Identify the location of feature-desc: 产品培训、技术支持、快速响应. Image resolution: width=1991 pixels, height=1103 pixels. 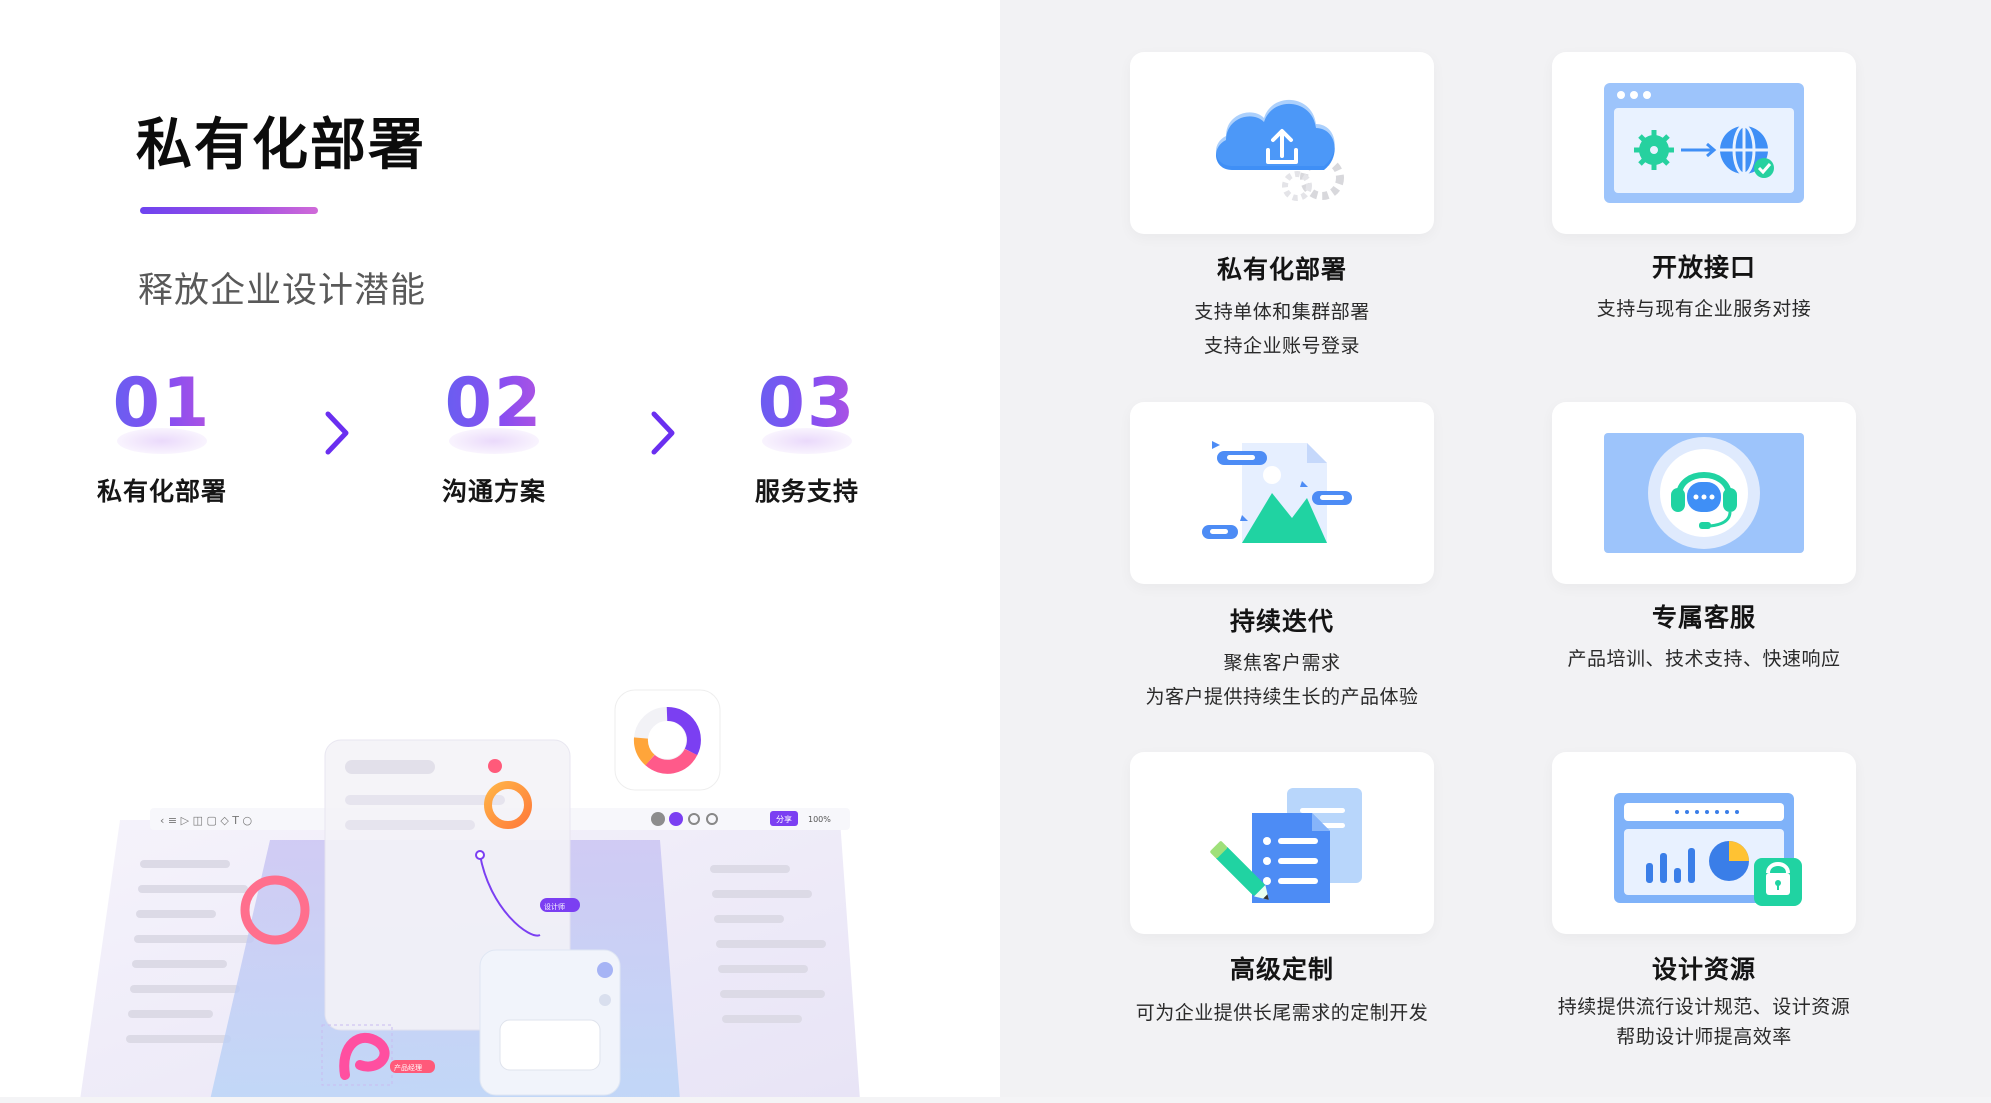
(1704, 659).